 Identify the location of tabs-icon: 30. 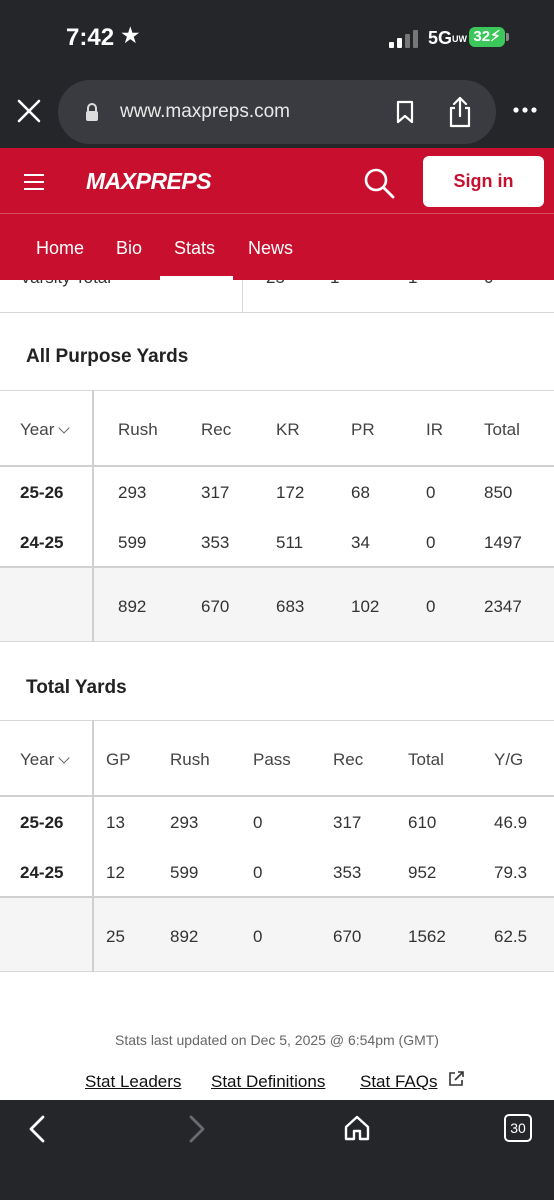
(518, 1128).